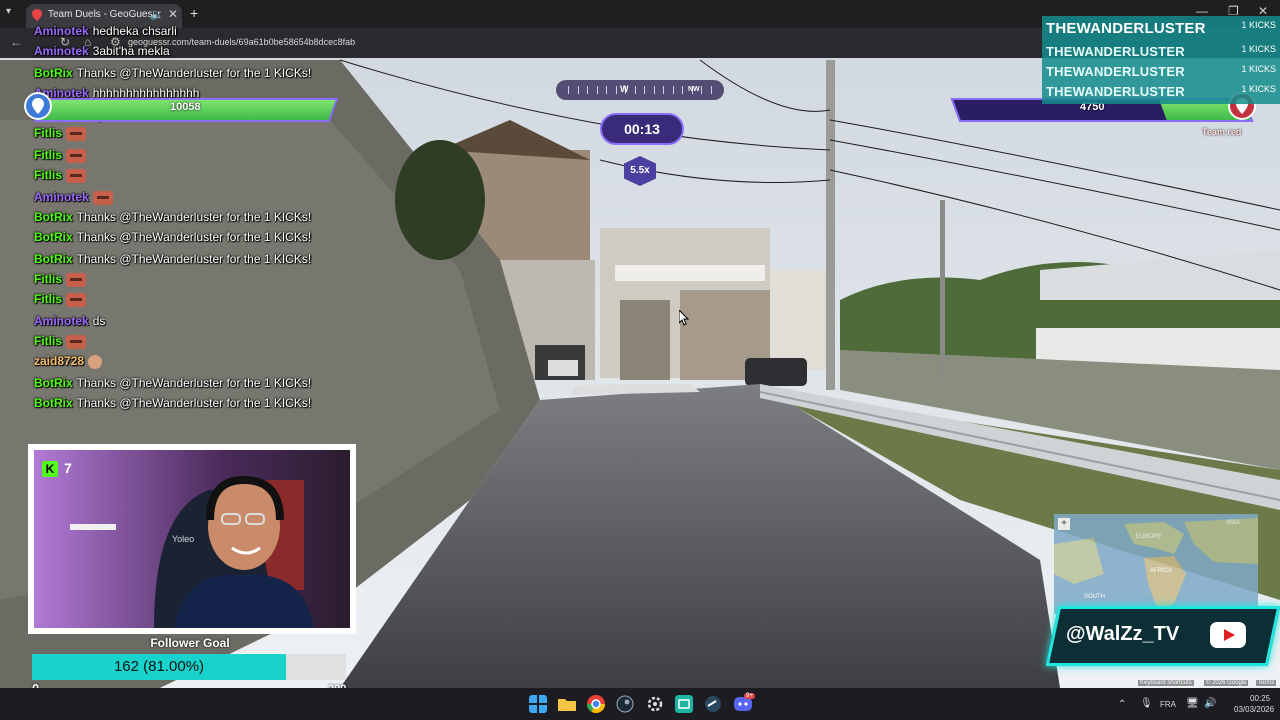 This screenshot has height=720, width=1280. I want to click on right-team-label: Team red, so click(1222, 132).